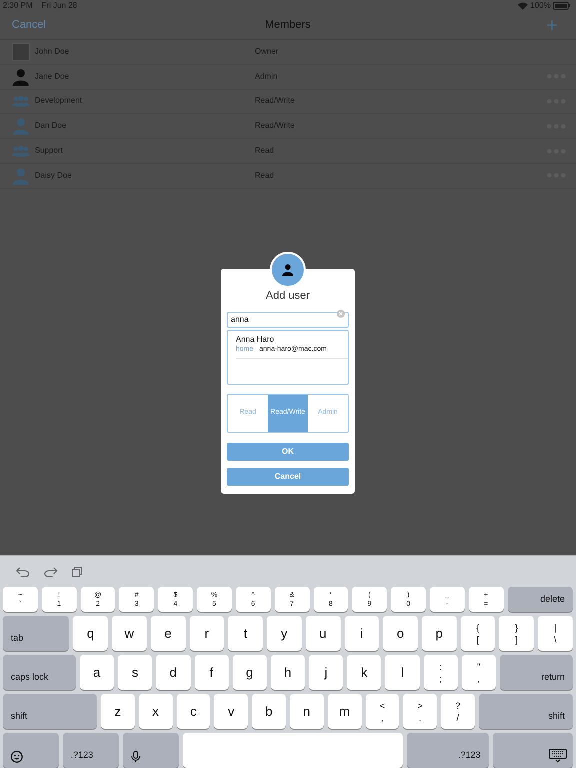  What do you see at coordinates (90, 633) in the screenshot?
I see `keyboard-key: q` at bounding box center [90, 633].